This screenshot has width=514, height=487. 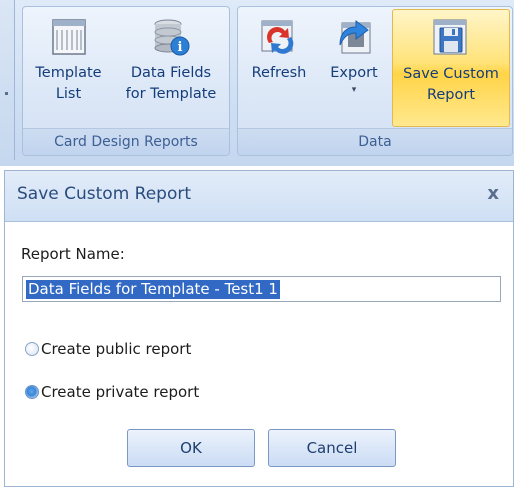 I want to click on report-name-label: Report Name:, so click(x=73, y=254).